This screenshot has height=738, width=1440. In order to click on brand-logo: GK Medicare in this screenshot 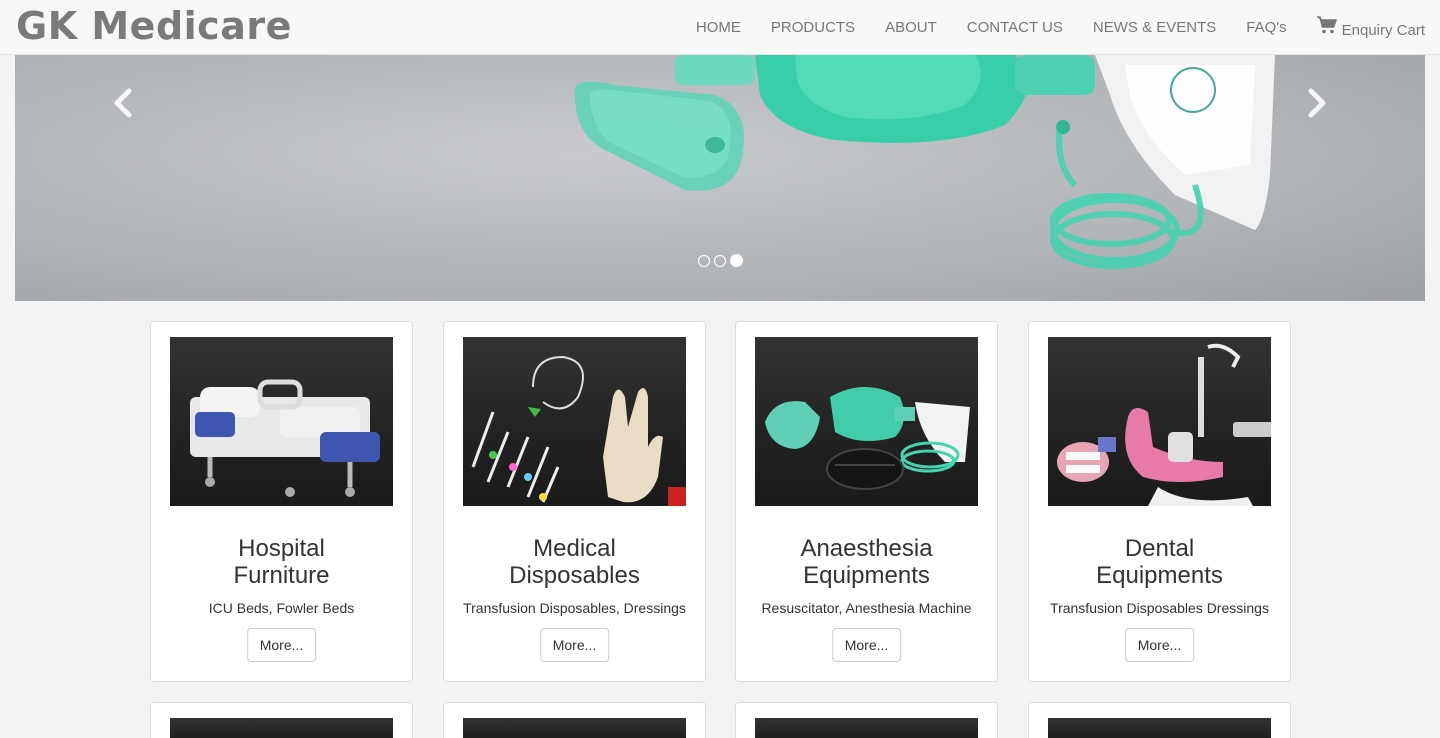, I will do `click(154, 26)`.